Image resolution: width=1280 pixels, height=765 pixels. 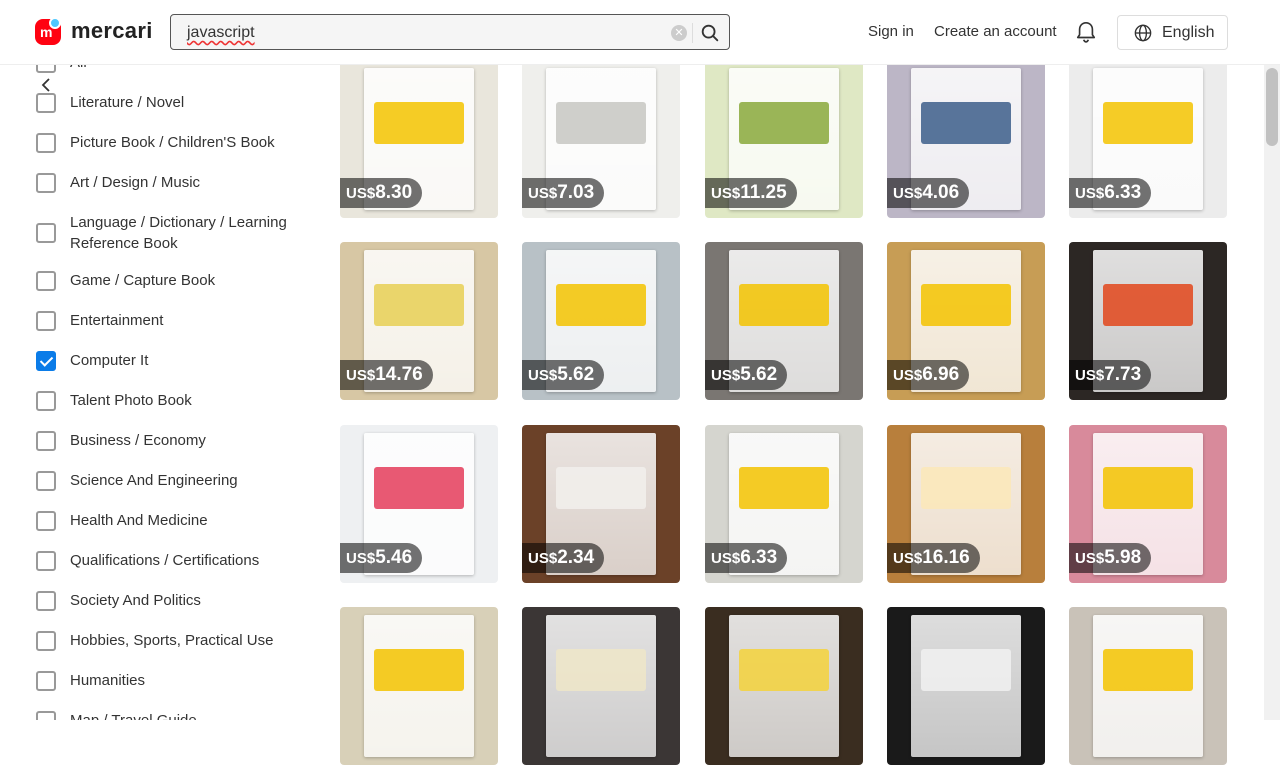 What do you see at coordinates (601, 504) in the screenshot?
I see `product-card: US$2.34` at bounding box center [601, 504].